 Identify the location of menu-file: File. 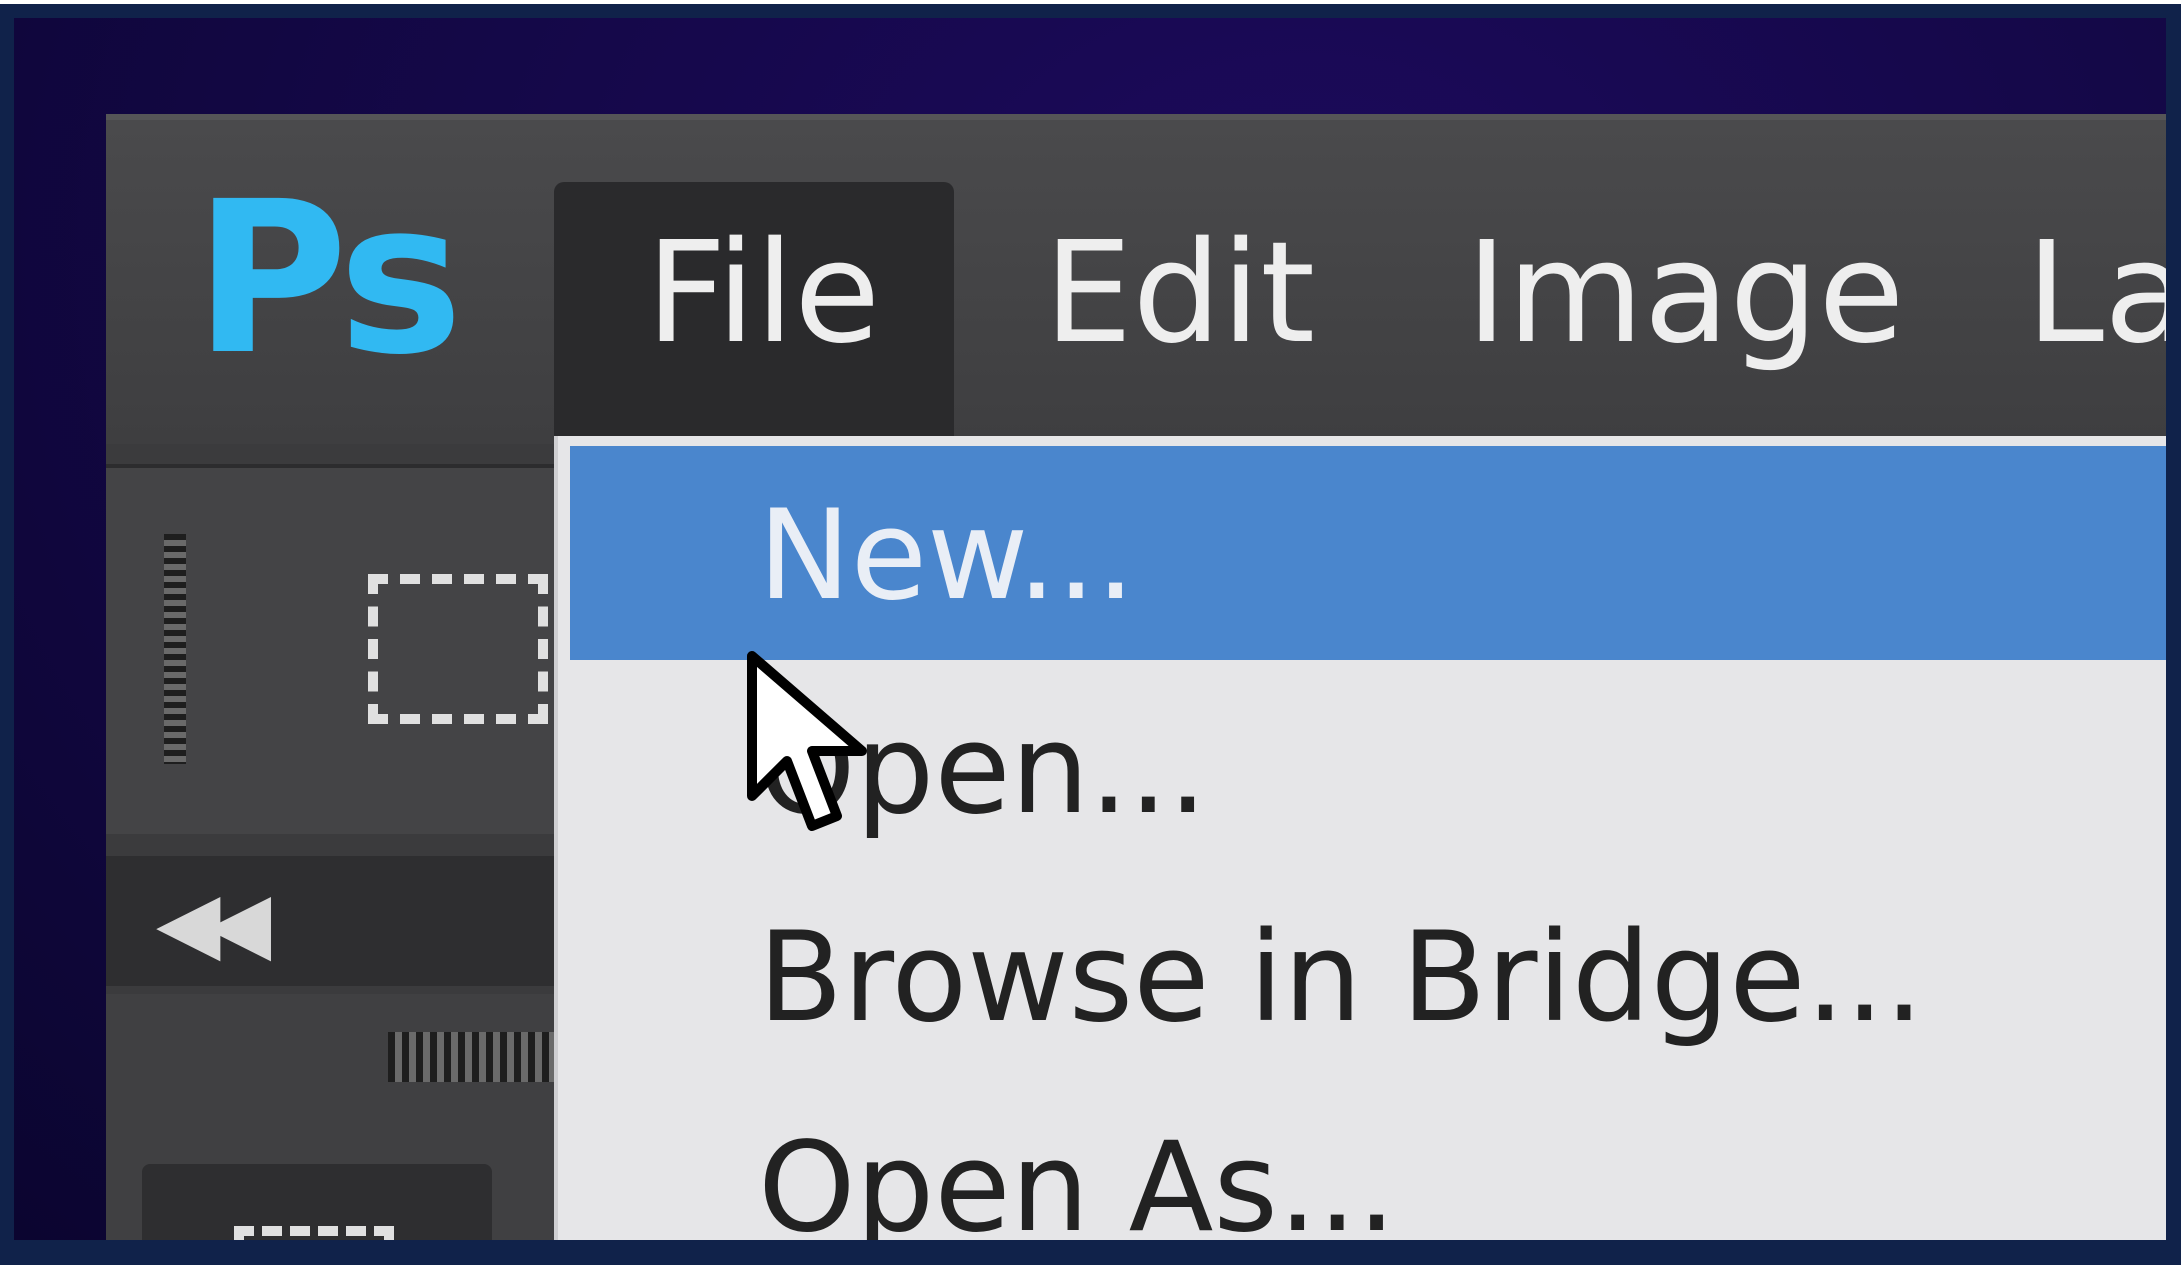
(763, 294).